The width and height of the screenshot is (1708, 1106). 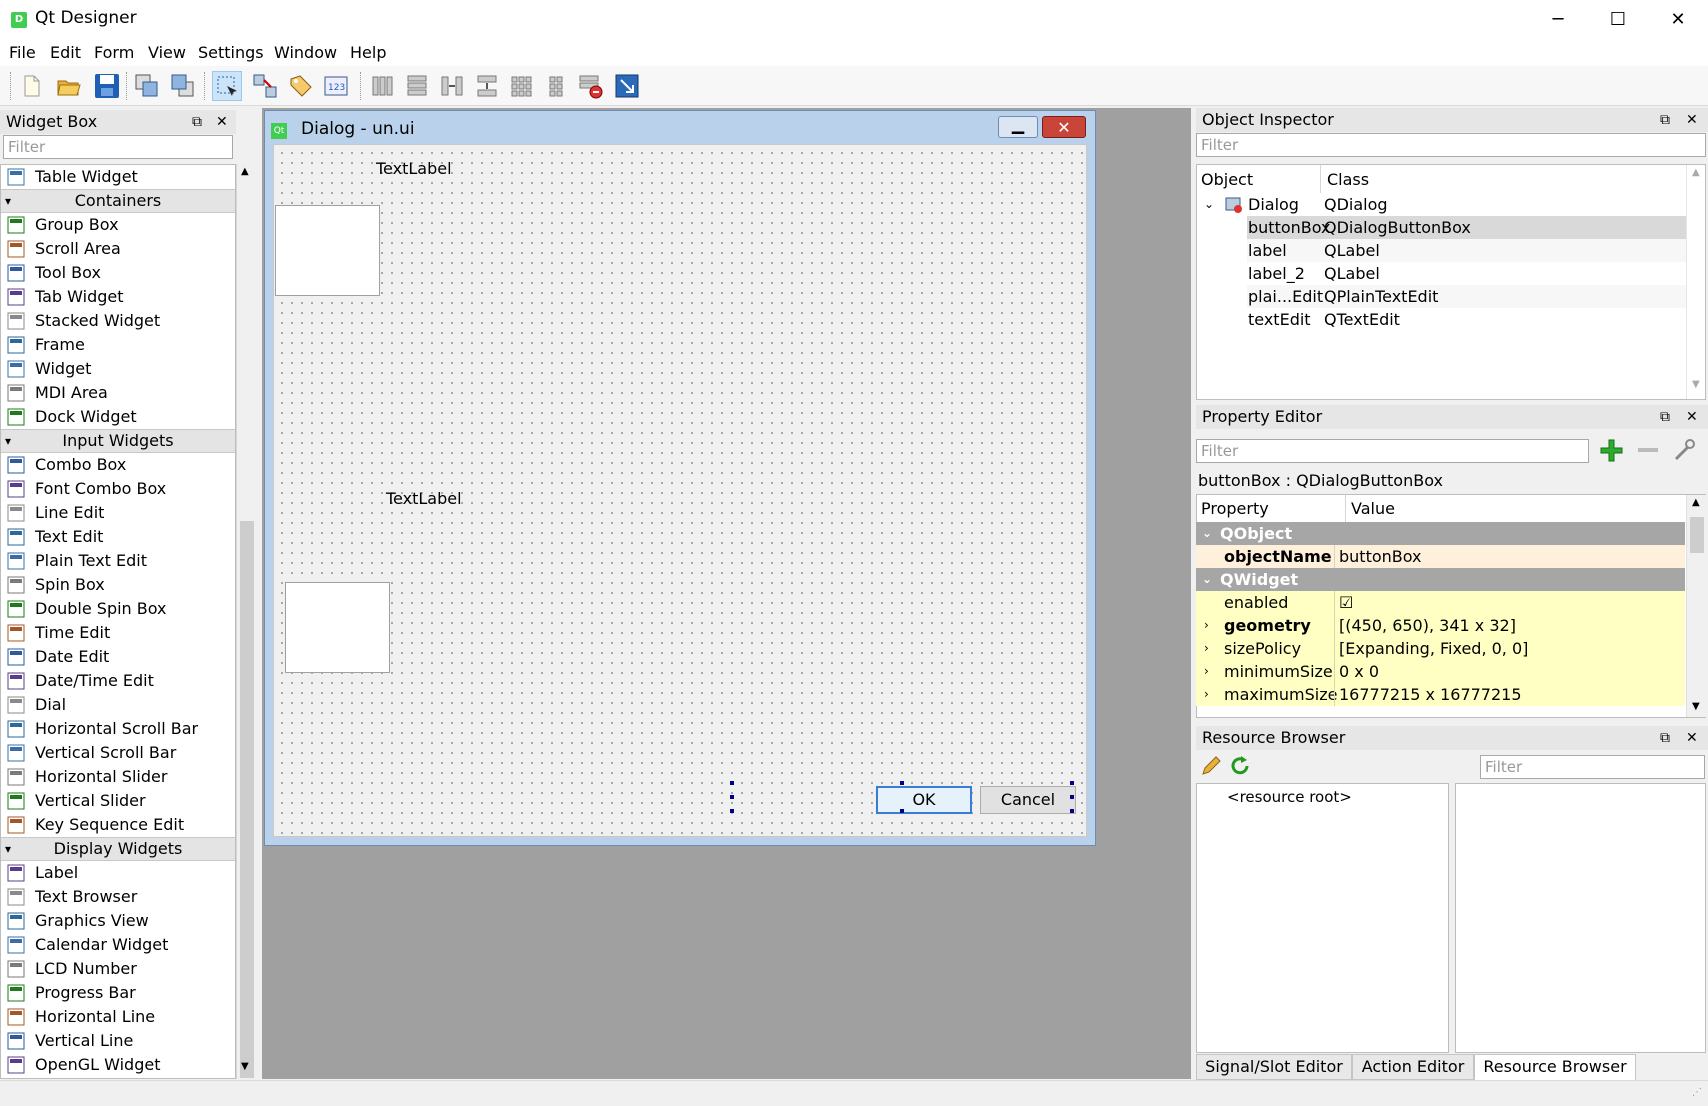 What do you see at coordinates (1618, 20) in the screenshot?
I see `maximize-button: ☐` at bounding box center [1618, 20].